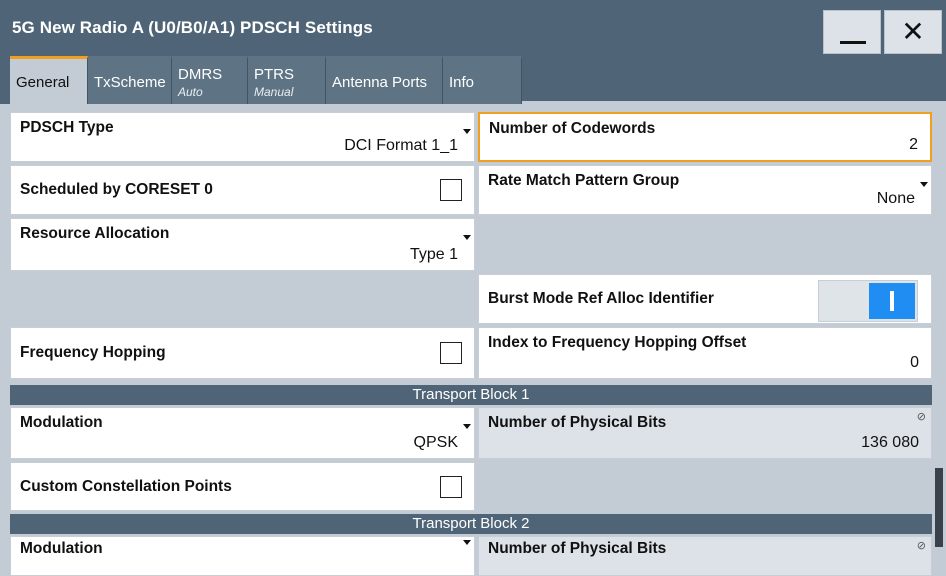 The width and height of the screenshot is (946, 576). I want to click on scrollbar-thumb, so click(939, 507).